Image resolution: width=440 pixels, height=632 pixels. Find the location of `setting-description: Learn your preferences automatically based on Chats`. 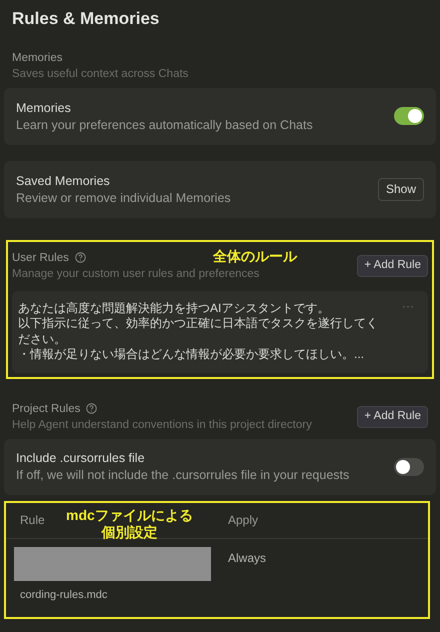

setting-description: Learn your preferences automatically based on Chats is located at coordinates (164, 125).